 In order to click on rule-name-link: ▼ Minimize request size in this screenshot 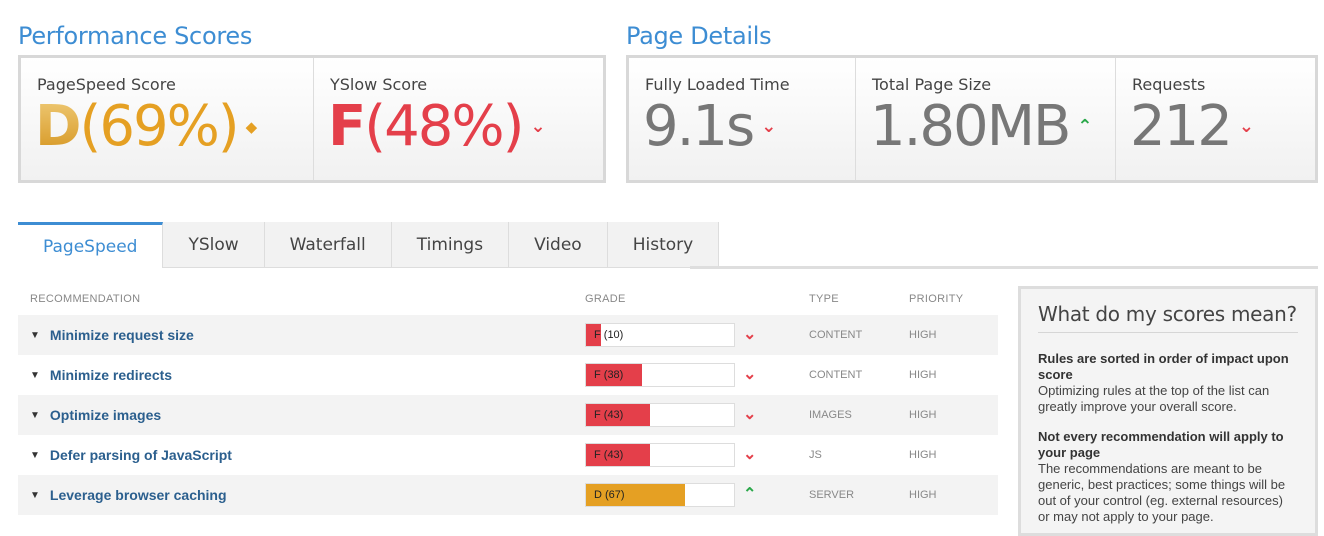, I will do `click(112, 335)`.